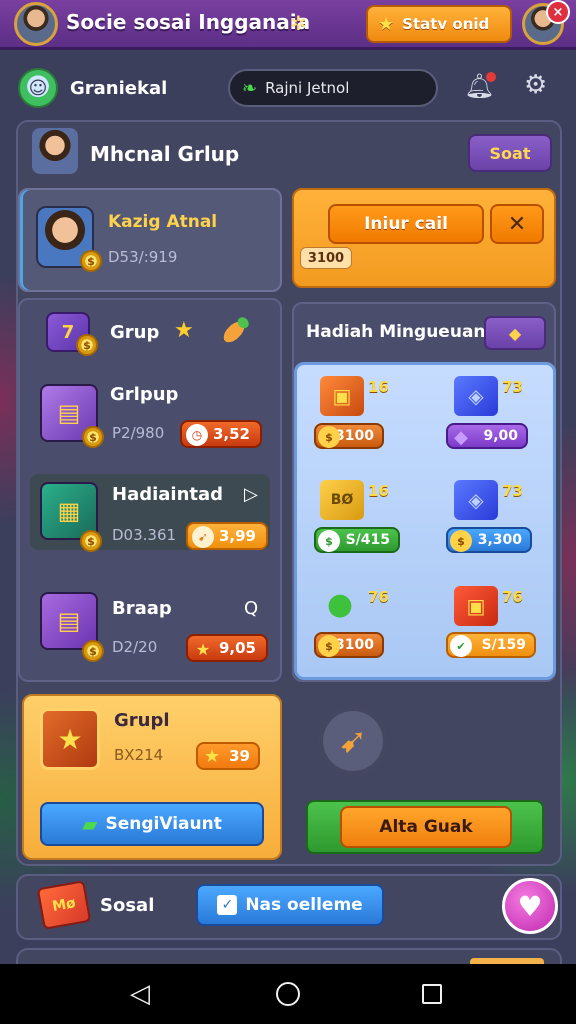 The width and height of the screenshot is (576, 1024). What do you see at coordinates (197, 435) in the screenshot?
I see `clock-icon: ◷` at bounding box center [197, 435].